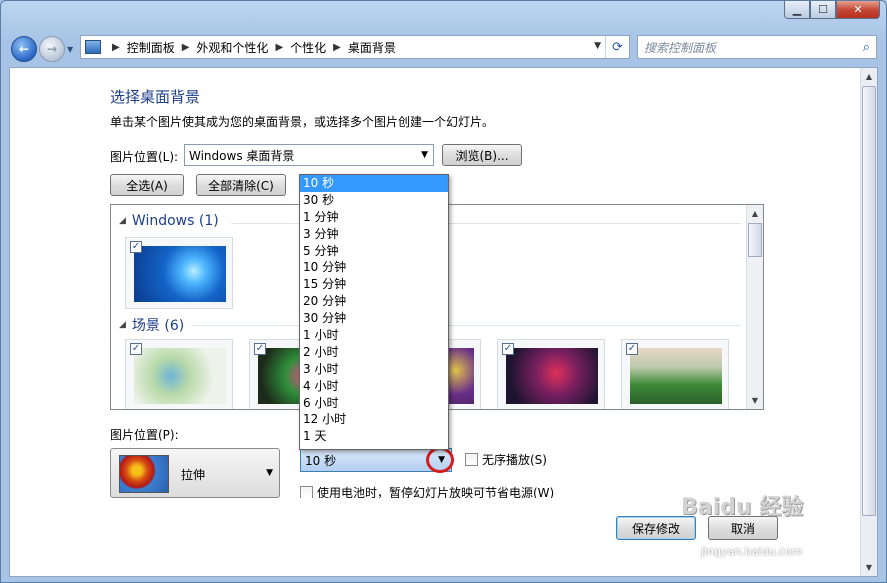 This screenshot has height=583, width=887. Describe the element at coordinates (374, 335) in the screenshot. I see `dropdown-item: 1 小时` at that location.